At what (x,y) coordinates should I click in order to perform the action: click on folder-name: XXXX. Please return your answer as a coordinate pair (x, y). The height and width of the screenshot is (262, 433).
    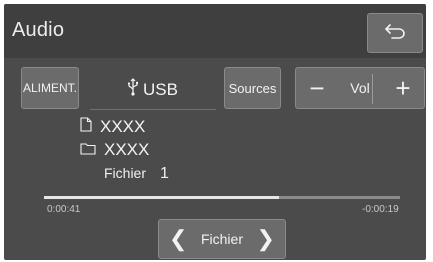
    Looking at the image, I should click on (127, 149).